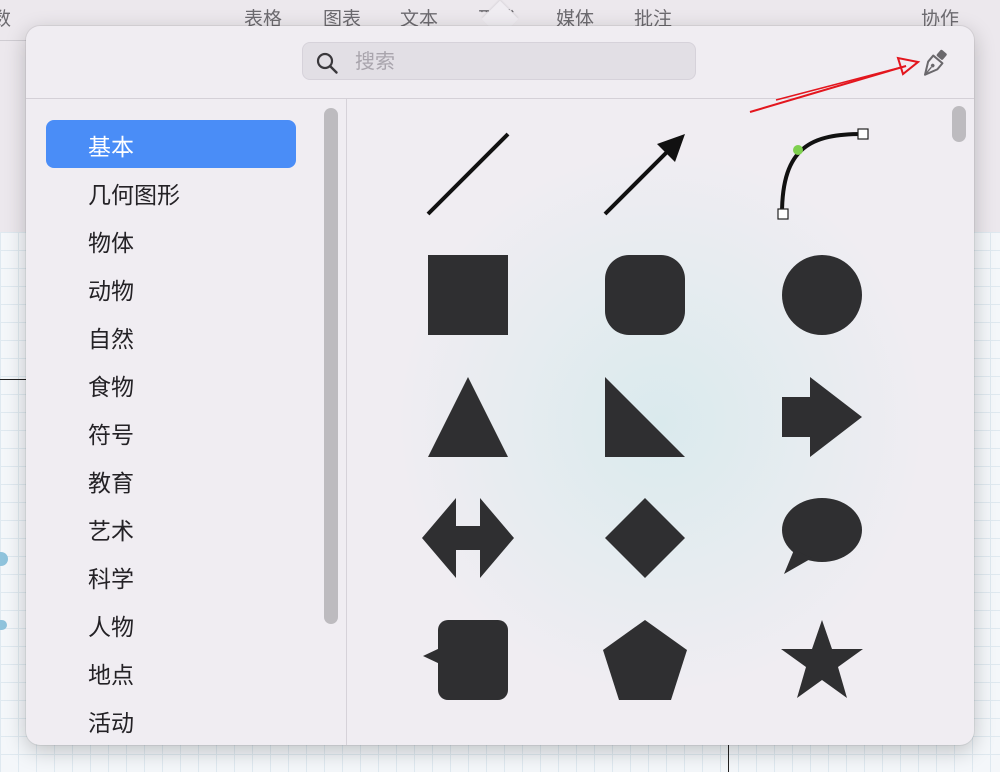 This screenshot has height=772, width=1000. I want to click on category-label: 自然, so click(111, 340).